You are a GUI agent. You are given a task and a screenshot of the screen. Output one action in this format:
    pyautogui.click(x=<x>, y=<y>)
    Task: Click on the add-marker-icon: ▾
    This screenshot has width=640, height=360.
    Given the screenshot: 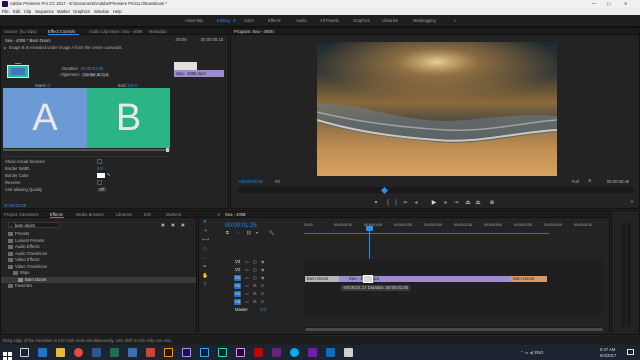 What is the action you would take?
    pyautogui.click(x=376, y=203)
    